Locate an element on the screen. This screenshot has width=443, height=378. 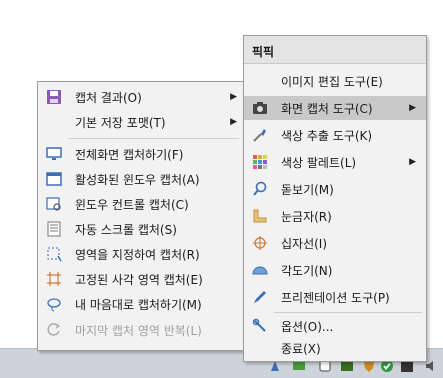
magnifier-icon is located at coordinates (260, 189).